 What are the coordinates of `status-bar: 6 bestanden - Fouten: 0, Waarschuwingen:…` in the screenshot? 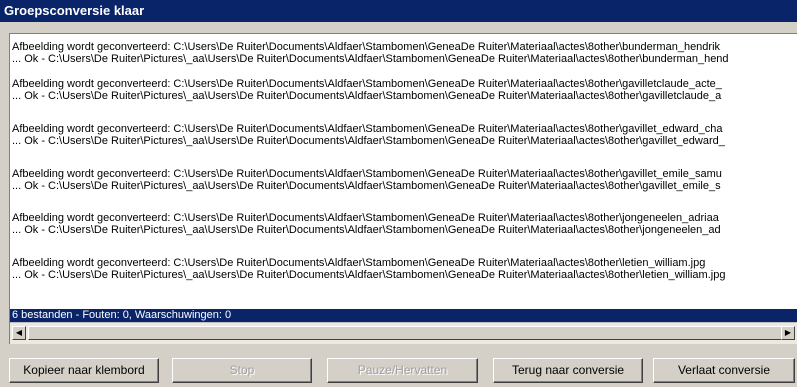 It's located at (403, 315).